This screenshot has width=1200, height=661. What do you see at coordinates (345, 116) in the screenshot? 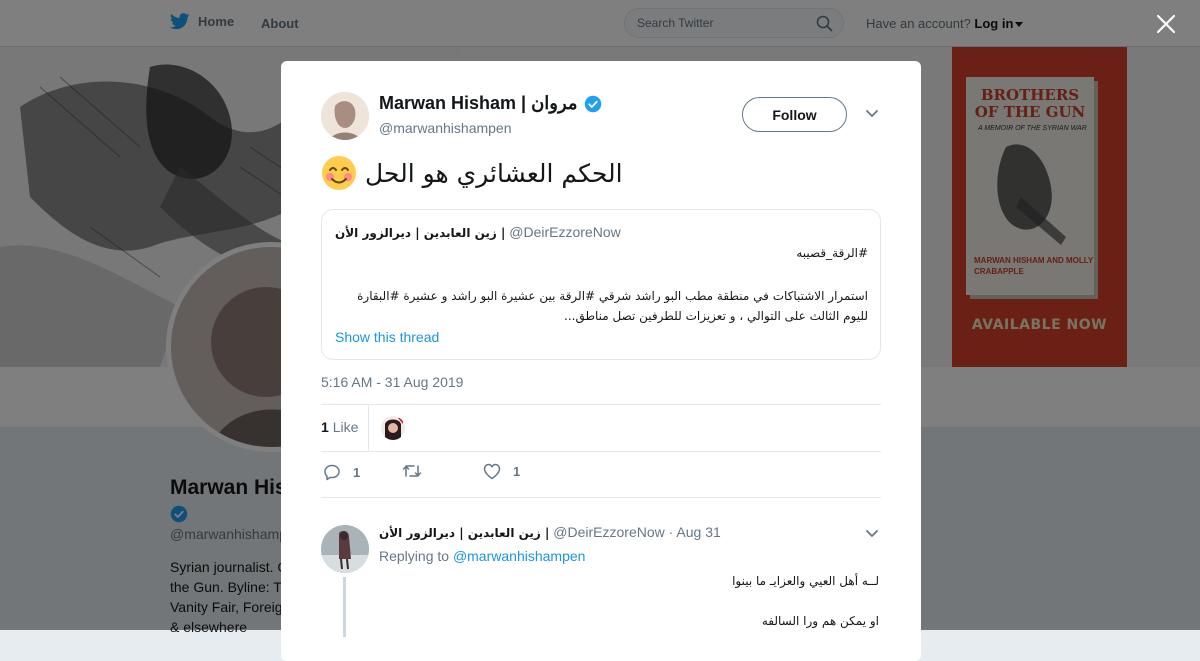
I see `tweet-author-avatar` at bounding box center [345, 116].